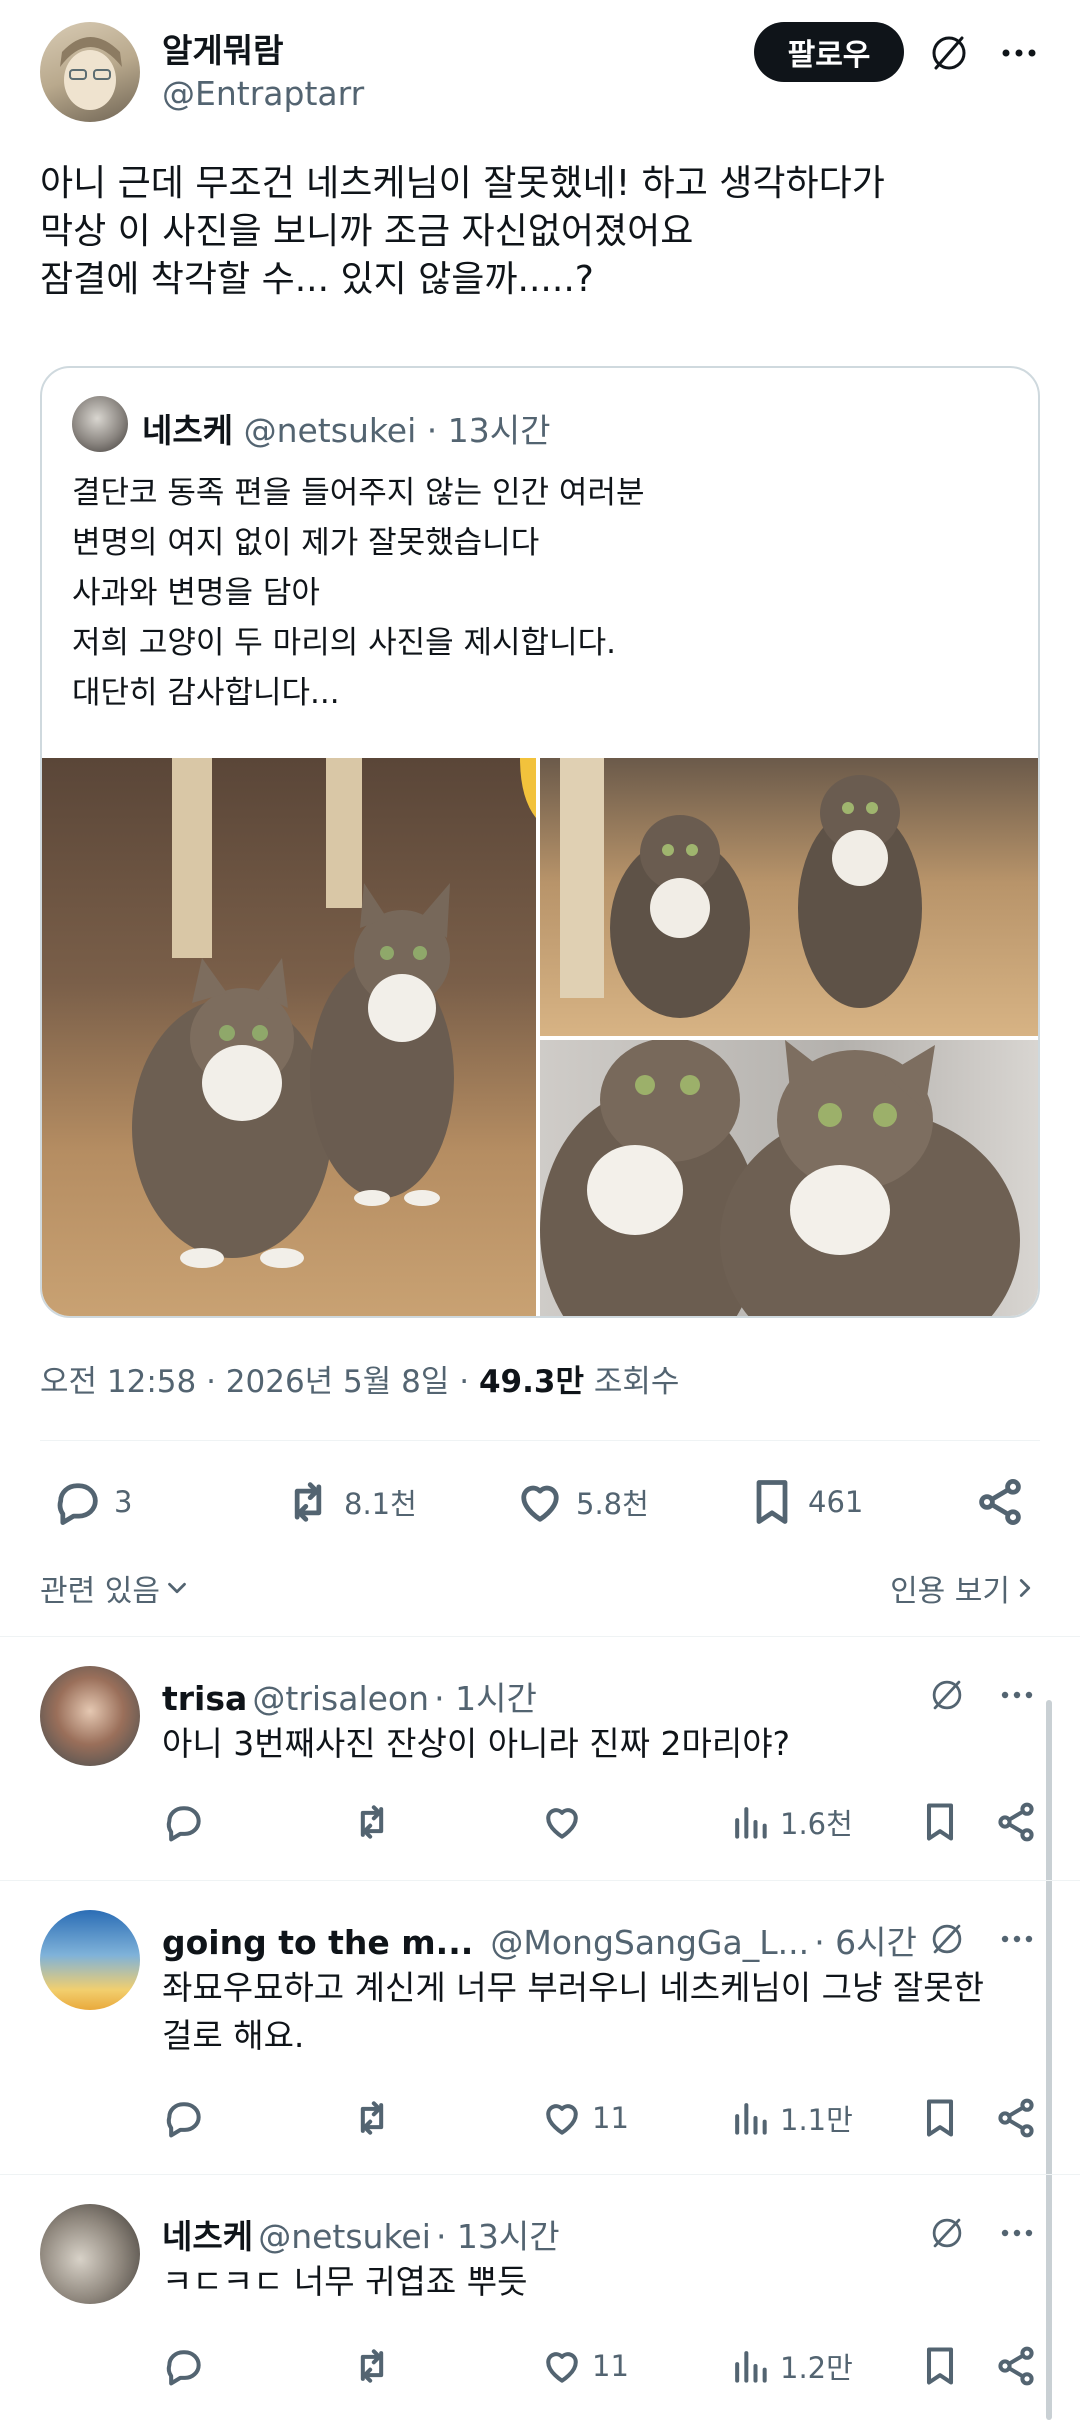 The width and height of the screenshot is (1080, 2428). What do you see at coordinates (829, 52) in the screenshot?
I see `follow-button: 팔로우` at bounding box center [829, 52].